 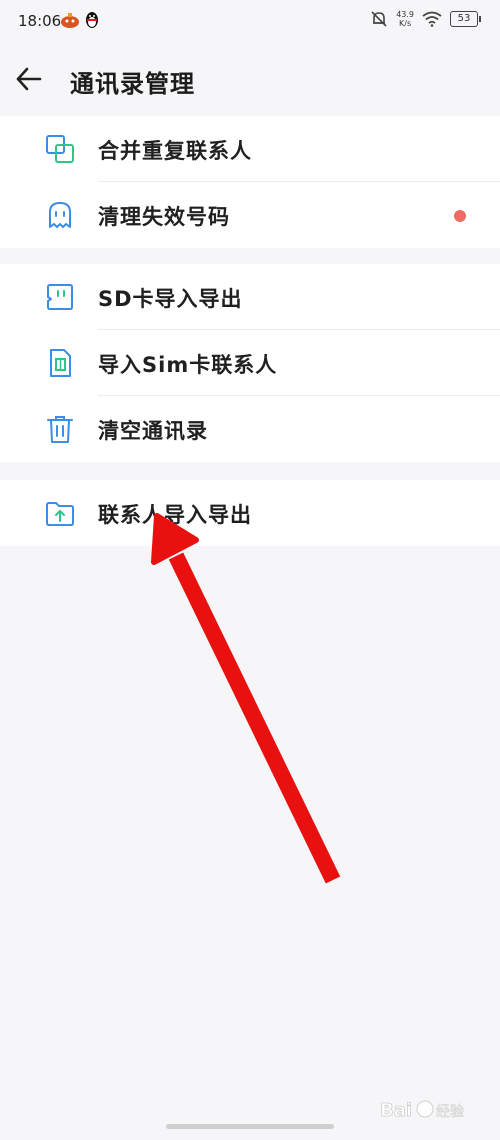 I want to click on status-time: 18:06, so click(x=40, y=21).